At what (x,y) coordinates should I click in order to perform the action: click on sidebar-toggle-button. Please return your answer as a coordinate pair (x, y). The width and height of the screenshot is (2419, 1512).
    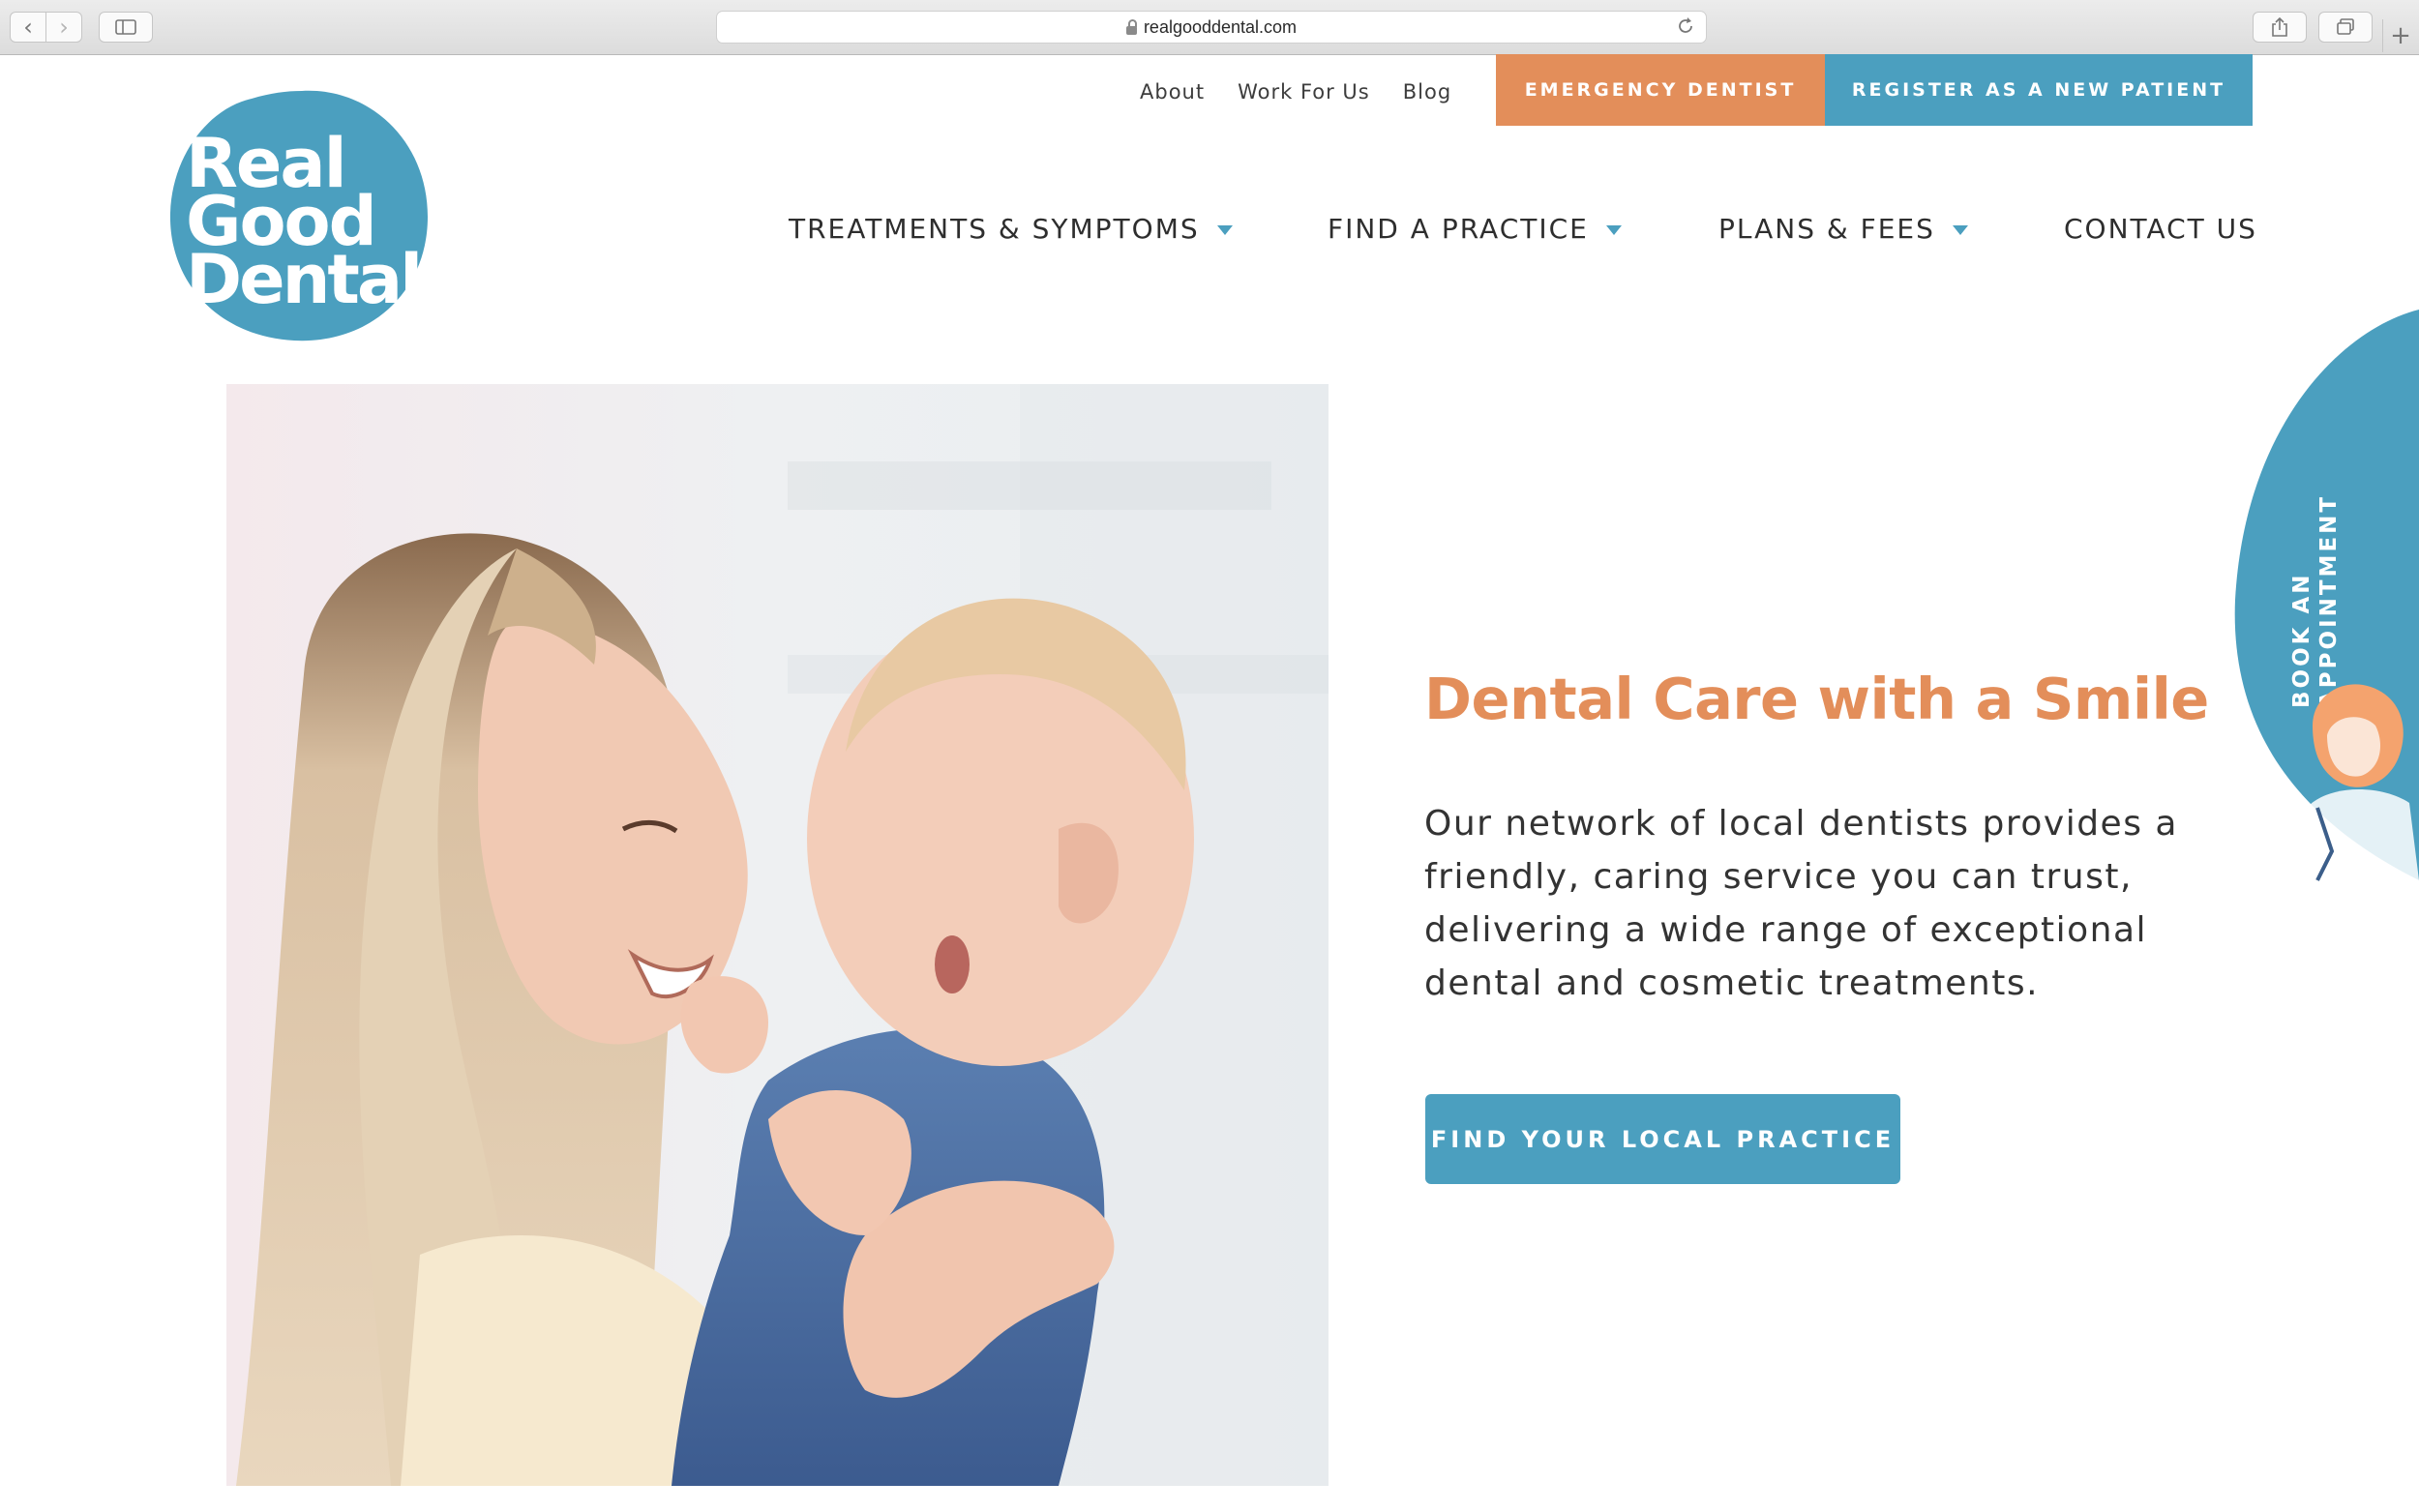
    Looking at the image, I should click on (126, 27).